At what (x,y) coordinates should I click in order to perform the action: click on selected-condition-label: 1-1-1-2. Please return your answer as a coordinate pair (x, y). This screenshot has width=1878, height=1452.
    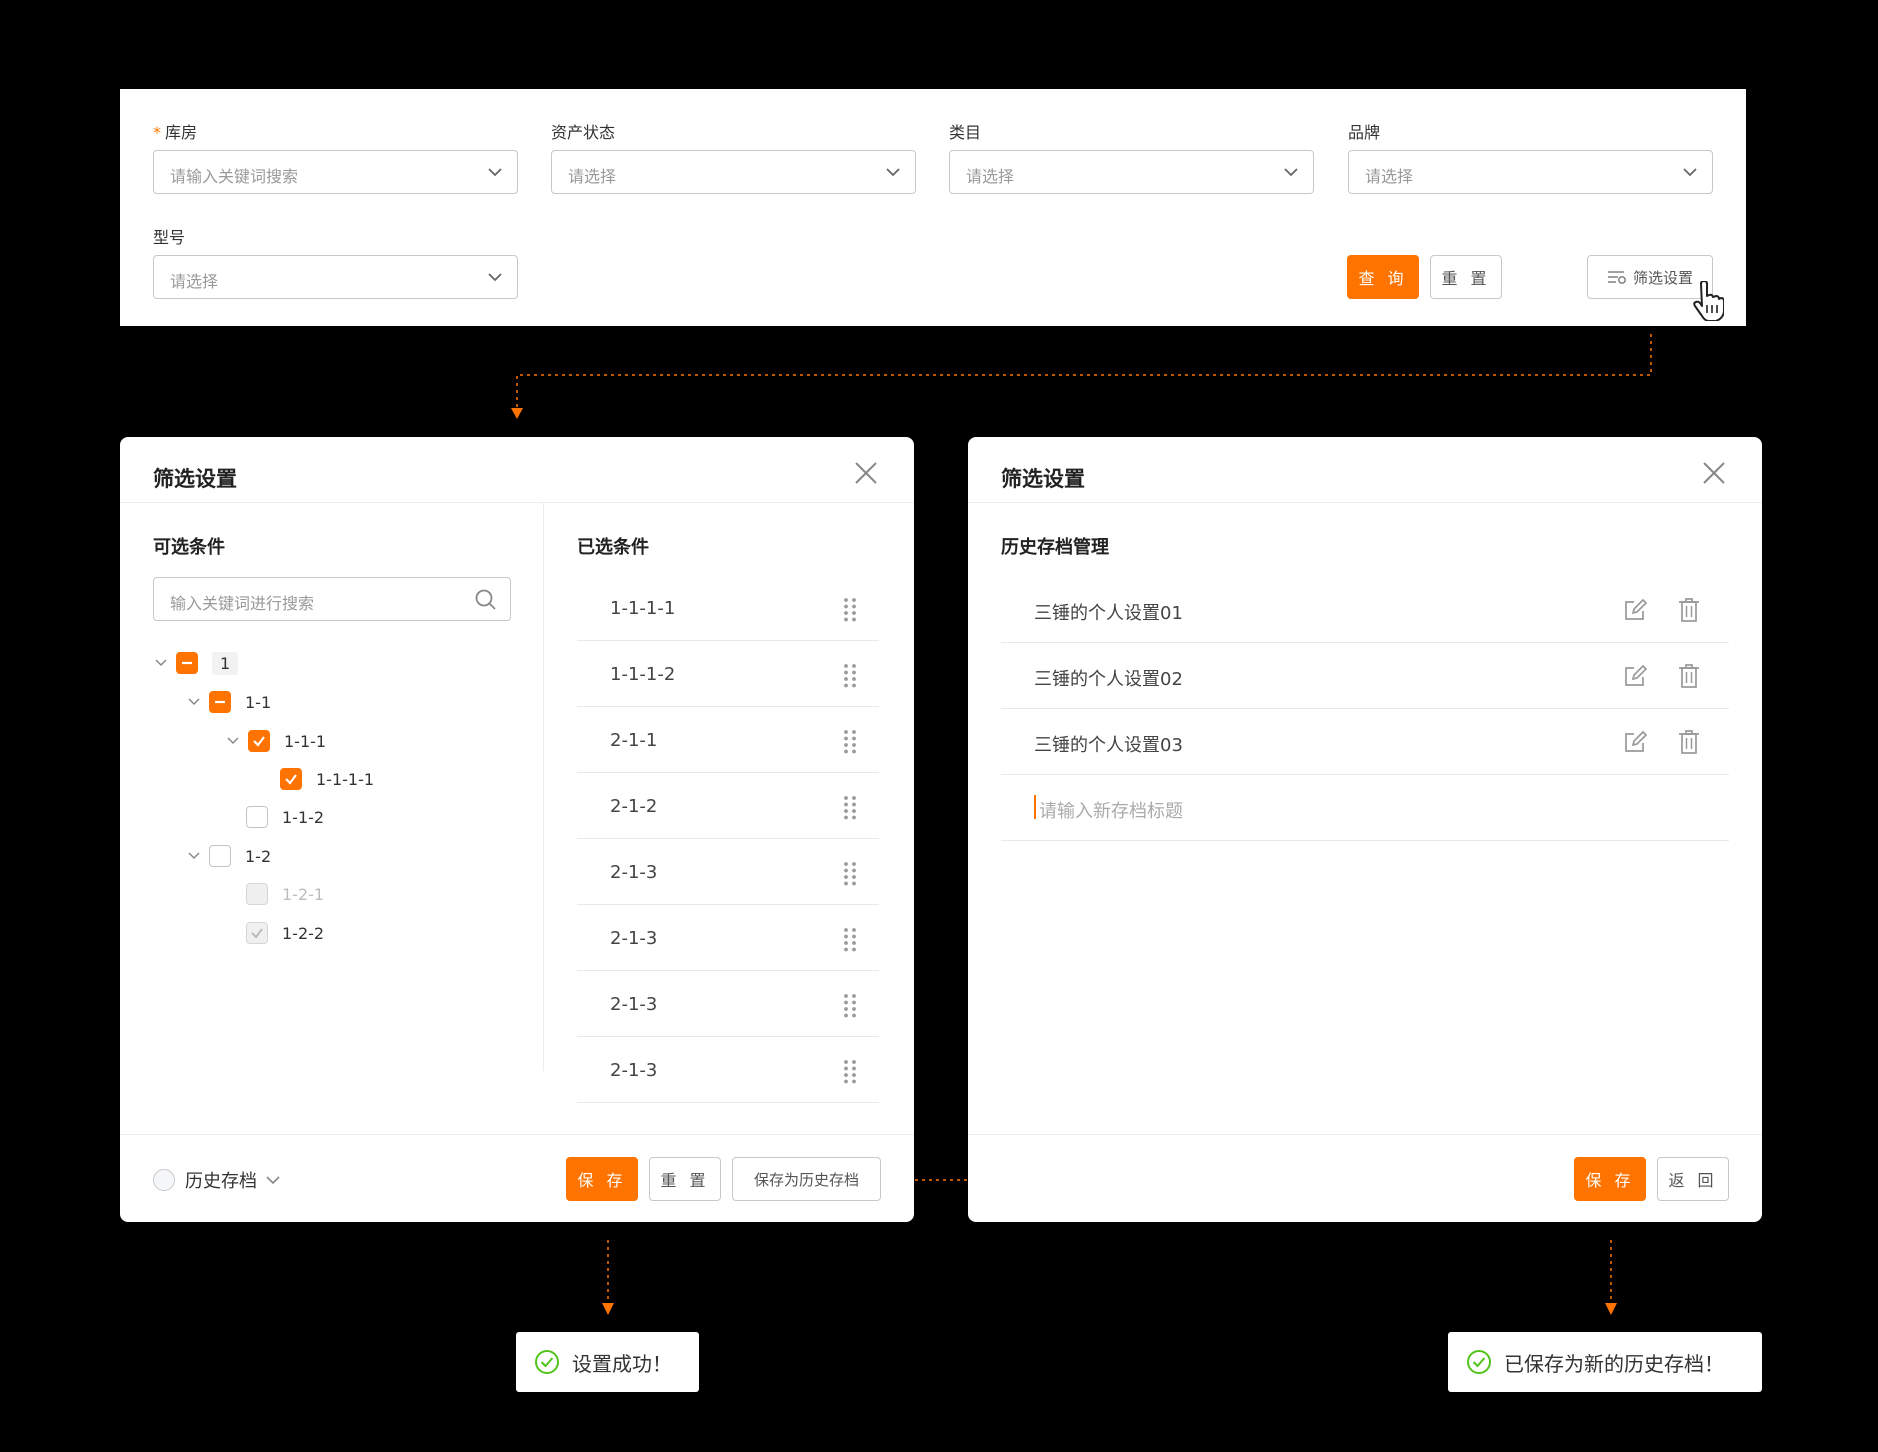
    Looking at the image, I should click on (643, 674).